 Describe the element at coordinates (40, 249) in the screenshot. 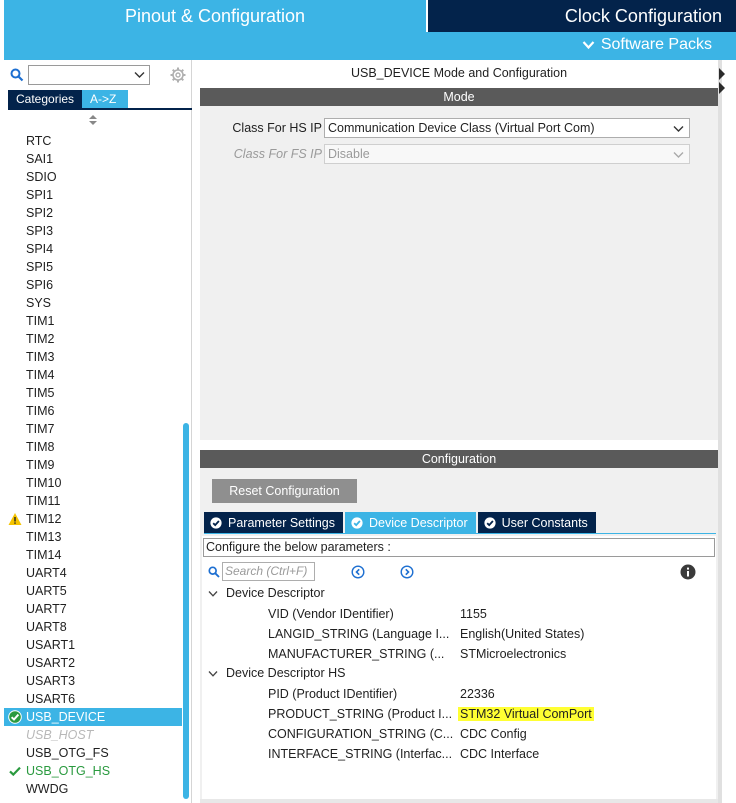

I see `peripheral-label: SPI4` at that location.